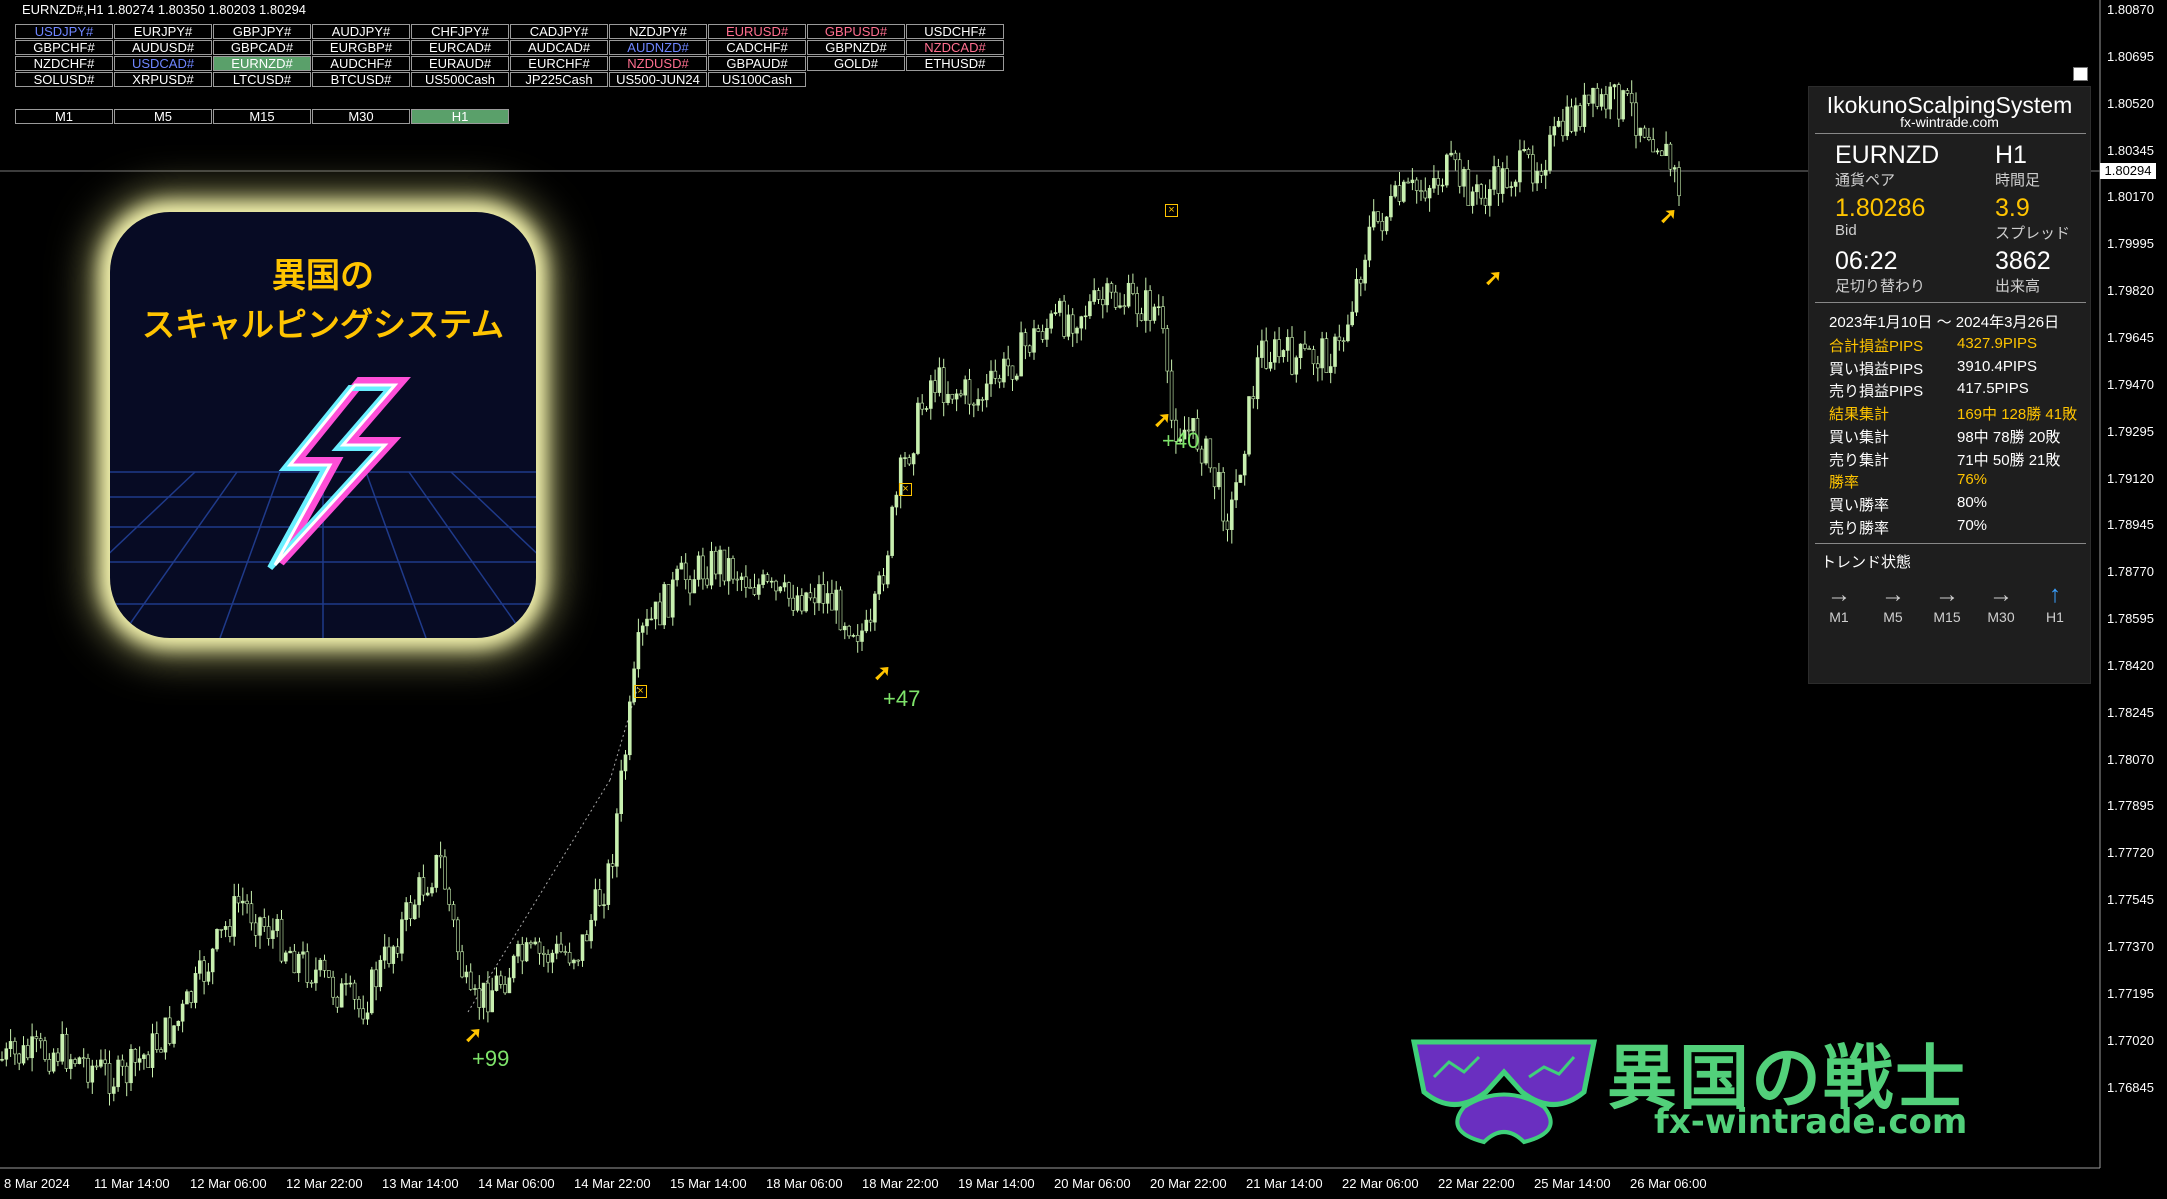 This screenshot has width=2167, height=1199. What do you see at coordinates (856, 47) in the screenshot?
I see `symbol-button: GBPNZD#` at bounding box center [856, 47].